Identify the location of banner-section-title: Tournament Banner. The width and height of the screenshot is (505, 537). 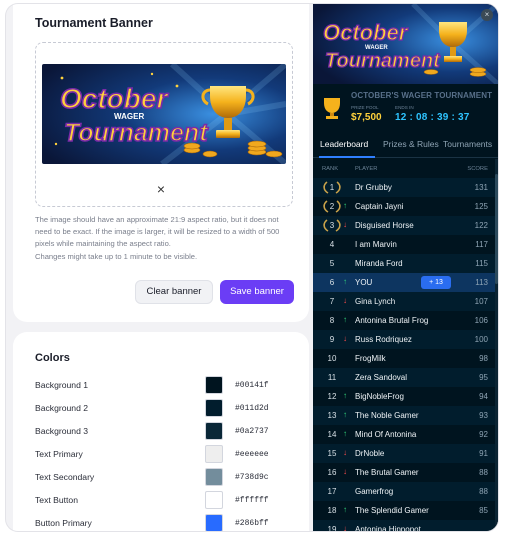
(94, 23).